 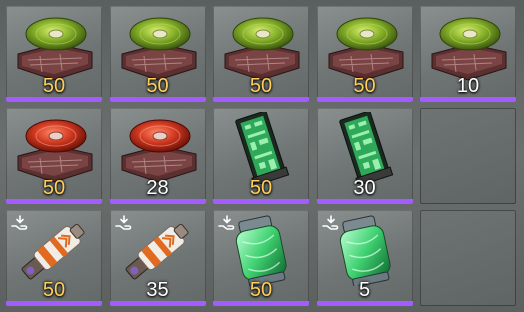 I want to click on inventory-slot: 10, so click(x=468, y=54).